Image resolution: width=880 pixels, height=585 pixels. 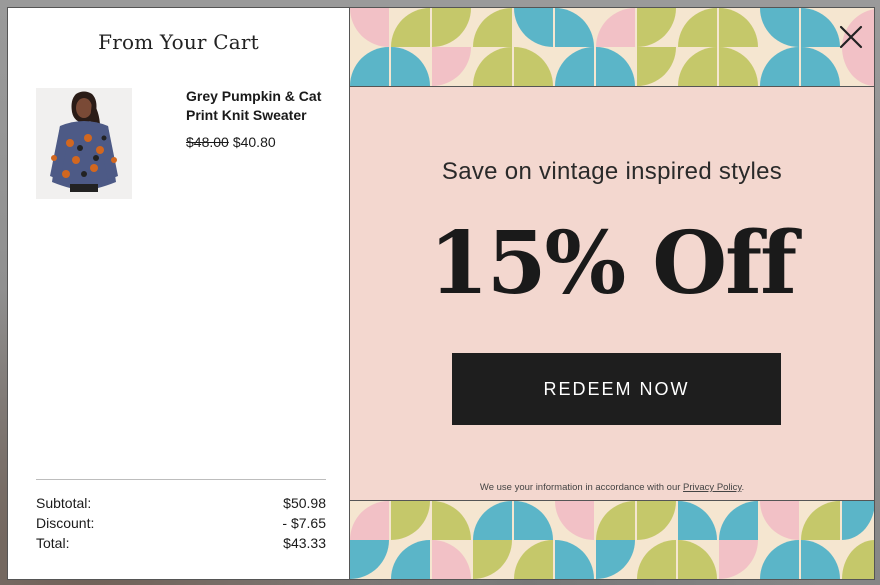 What do you see at coordinates (261, 106) in the screenshot?
I see `product-name: Grey Pumpkin & Cat Print Knit Sweater` at bounding box center [261, 106].